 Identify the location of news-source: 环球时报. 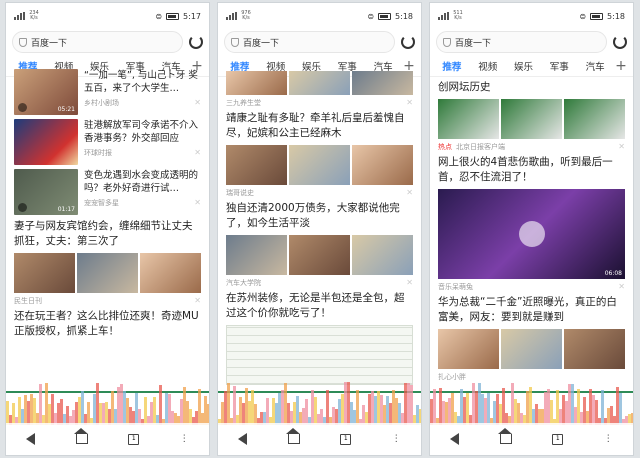
(98, 153).